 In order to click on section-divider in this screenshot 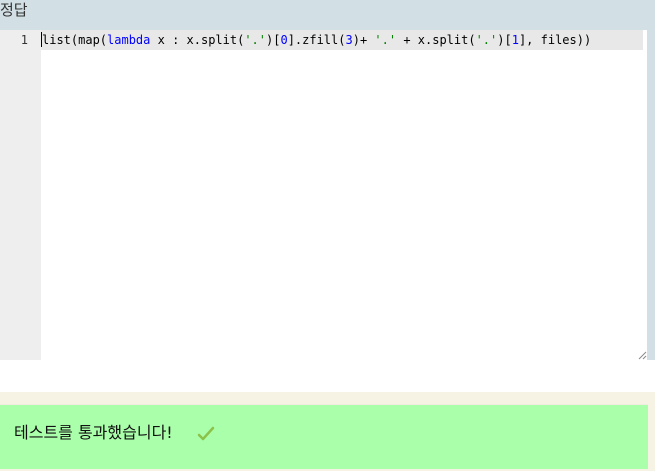, I will do `click(327, 367)`.